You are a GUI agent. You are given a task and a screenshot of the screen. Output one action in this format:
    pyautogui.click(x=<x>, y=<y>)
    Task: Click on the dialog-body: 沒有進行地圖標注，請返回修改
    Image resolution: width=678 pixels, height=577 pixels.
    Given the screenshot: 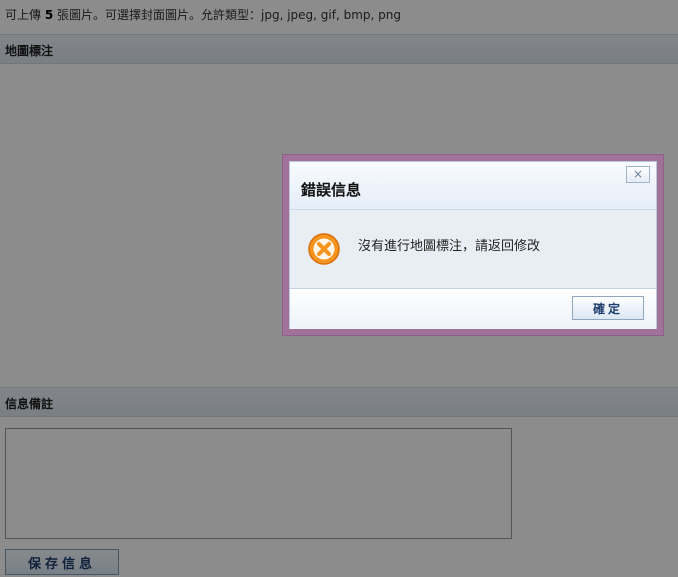 What is the action you would take?
    pyautogui.click(x=473, y=249)
    